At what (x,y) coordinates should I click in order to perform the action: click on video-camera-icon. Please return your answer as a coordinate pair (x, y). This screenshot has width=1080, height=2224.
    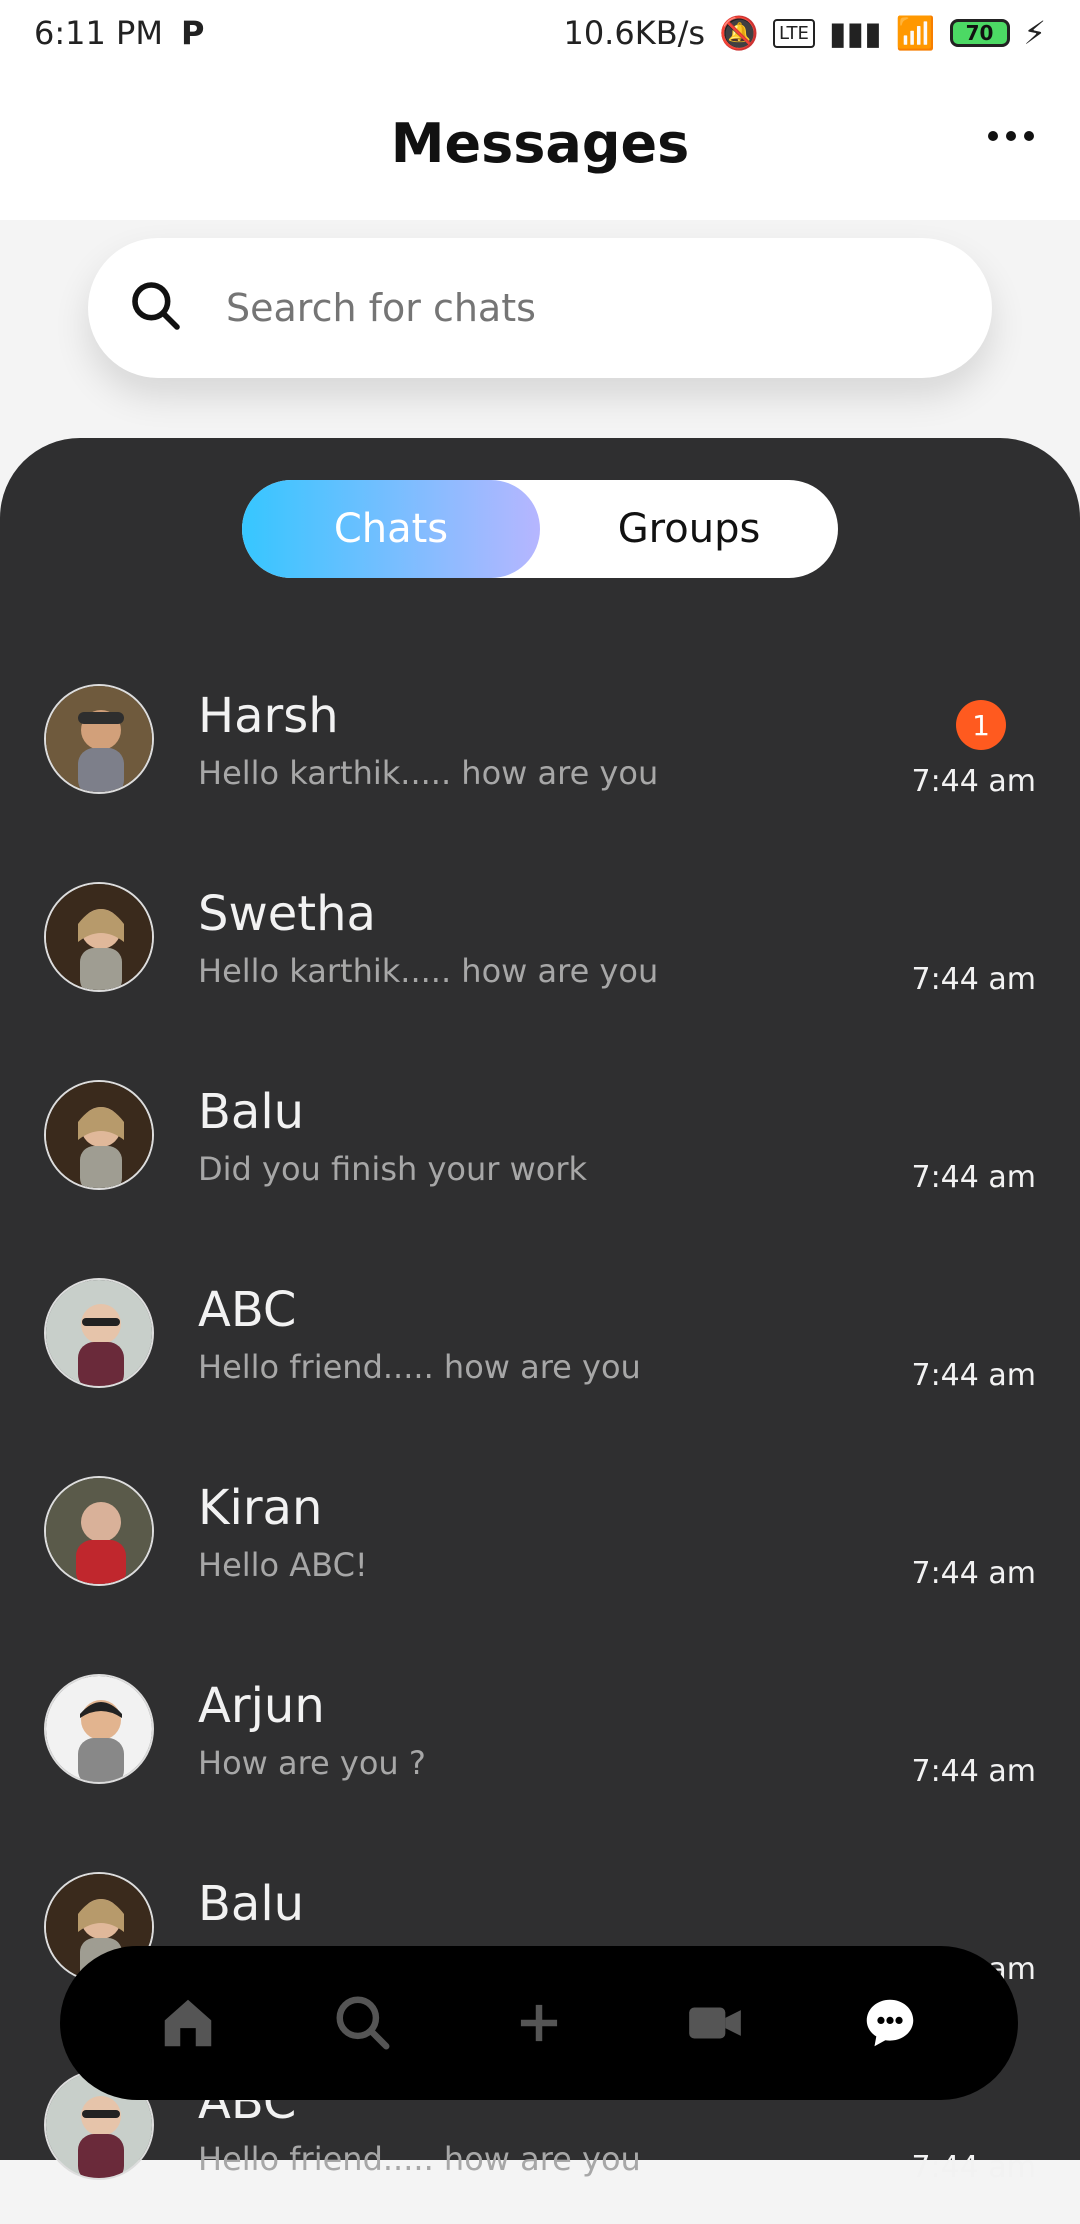
    Looking at the image, I should click on (715, 2023).